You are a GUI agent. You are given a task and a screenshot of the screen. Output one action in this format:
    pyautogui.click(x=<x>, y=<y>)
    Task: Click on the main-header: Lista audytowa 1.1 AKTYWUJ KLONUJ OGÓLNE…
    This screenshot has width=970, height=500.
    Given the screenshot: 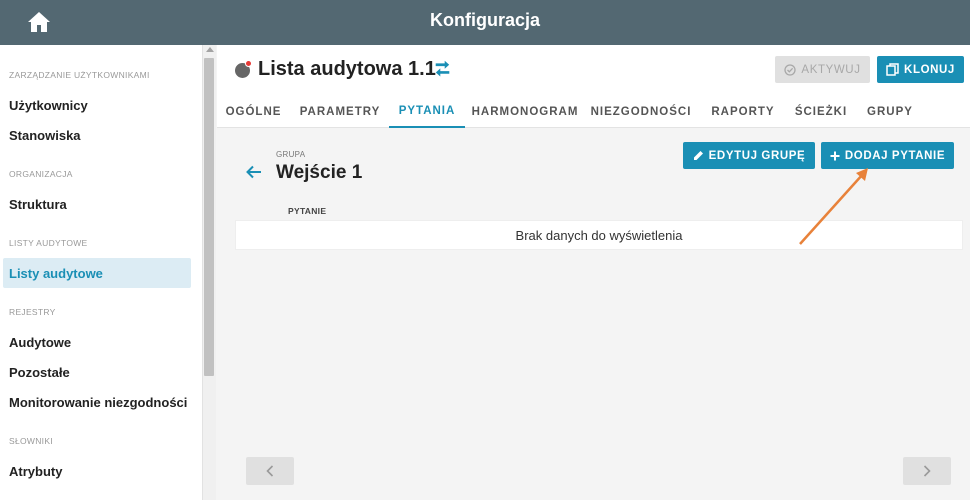 What is the action you would take?
    pyautogui.click(x=593, y=86)
    